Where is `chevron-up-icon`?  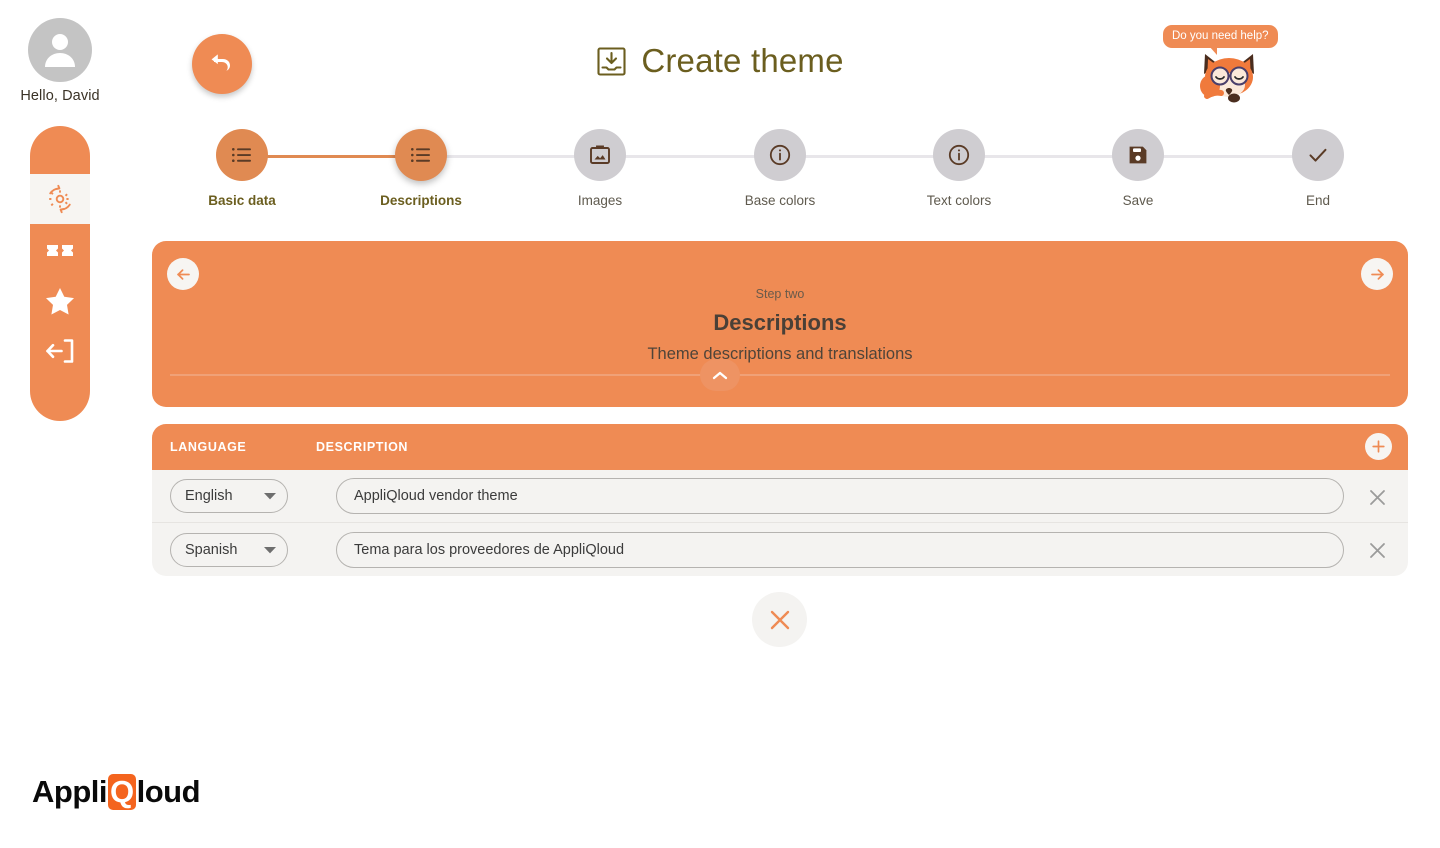 chevron-up-icon is located at coordinates (720, 375).